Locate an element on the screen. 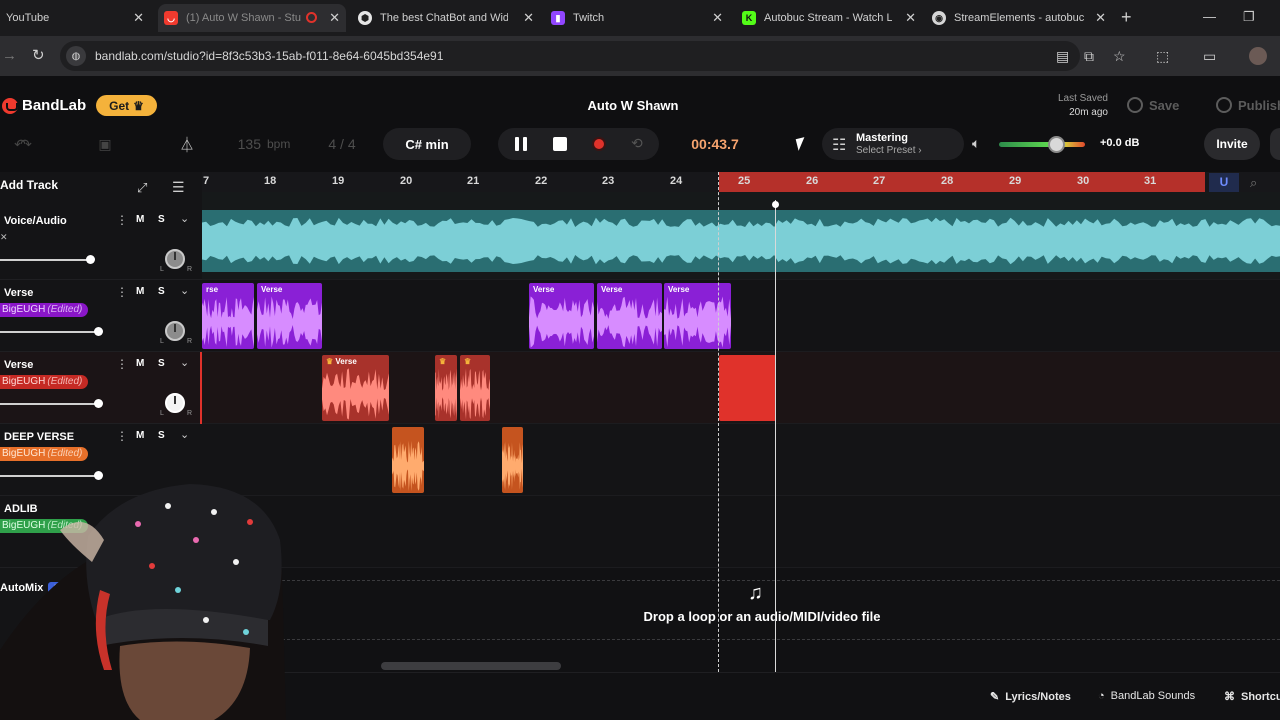  key-selector: C# min is located at coordinates (427, 144).